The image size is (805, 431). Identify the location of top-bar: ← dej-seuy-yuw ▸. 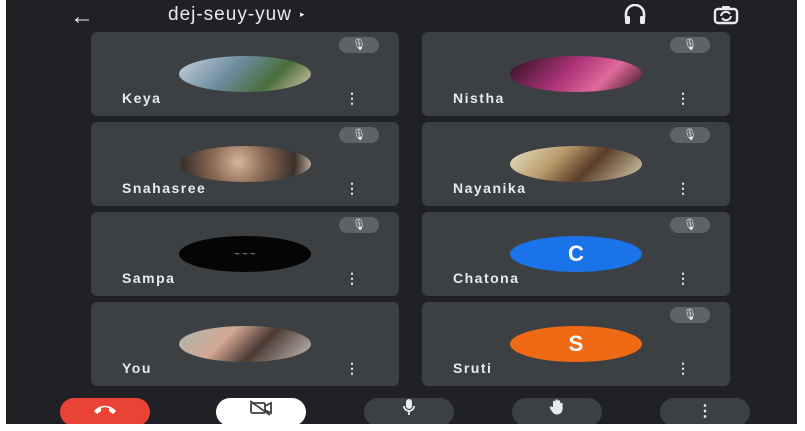
(401, 17).